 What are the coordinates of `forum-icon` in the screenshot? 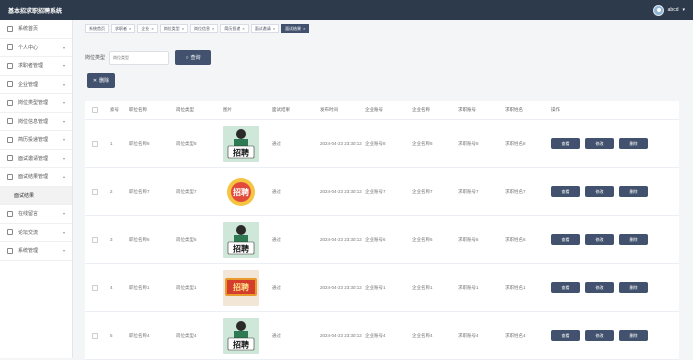 It's located at (10, 232).